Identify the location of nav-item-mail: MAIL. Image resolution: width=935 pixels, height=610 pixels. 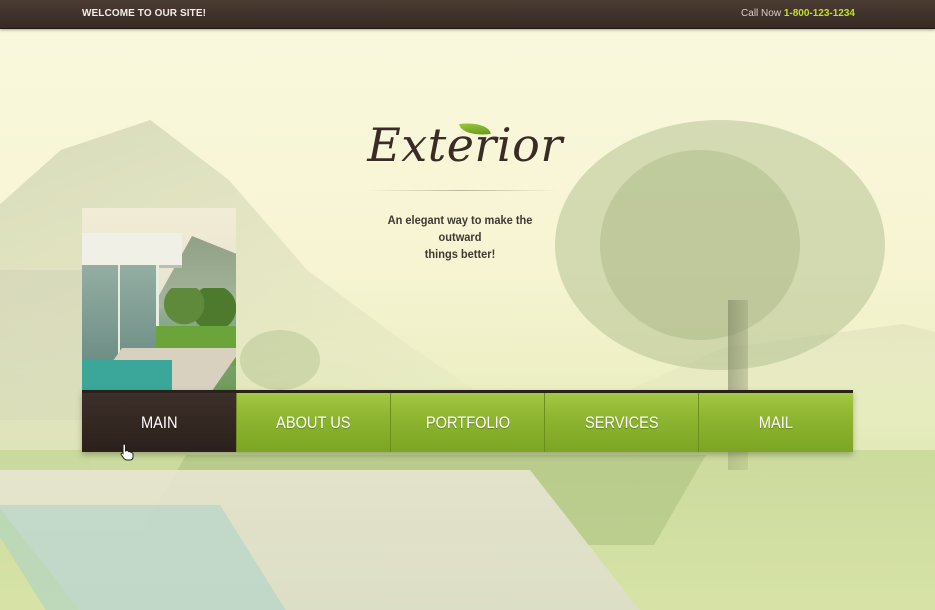
(775, 422).